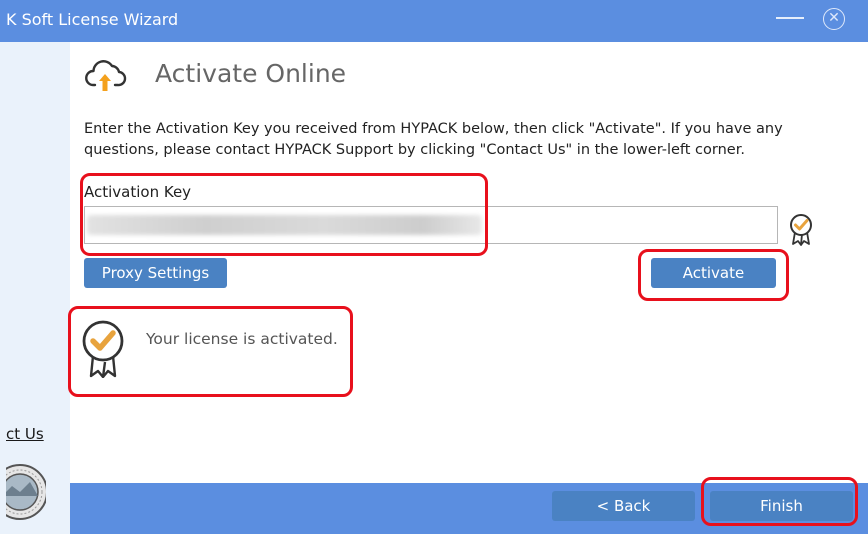 This screenshot has height=534, width=868. Describe the element at coordinates (284, 214) in the screenshot. I see `highlight-activation-key` at that location.